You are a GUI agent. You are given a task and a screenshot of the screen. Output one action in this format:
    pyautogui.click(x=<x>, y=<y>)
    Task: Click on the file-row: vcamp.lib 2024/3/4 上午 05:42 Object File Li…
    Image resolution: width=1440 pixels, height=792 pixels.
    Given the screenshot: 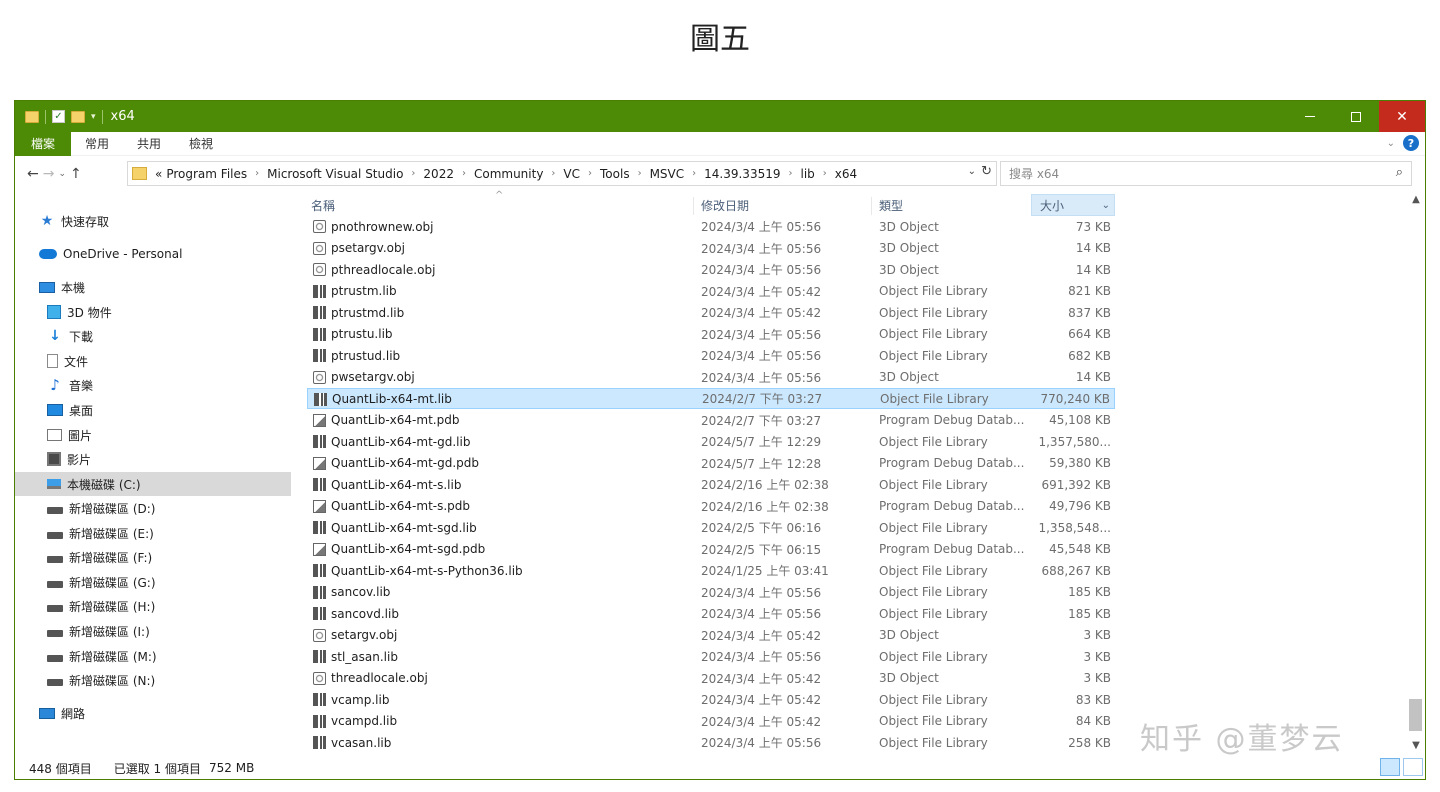 What is the action you would take?
    pyautogui.click(x=711, y=699)
    